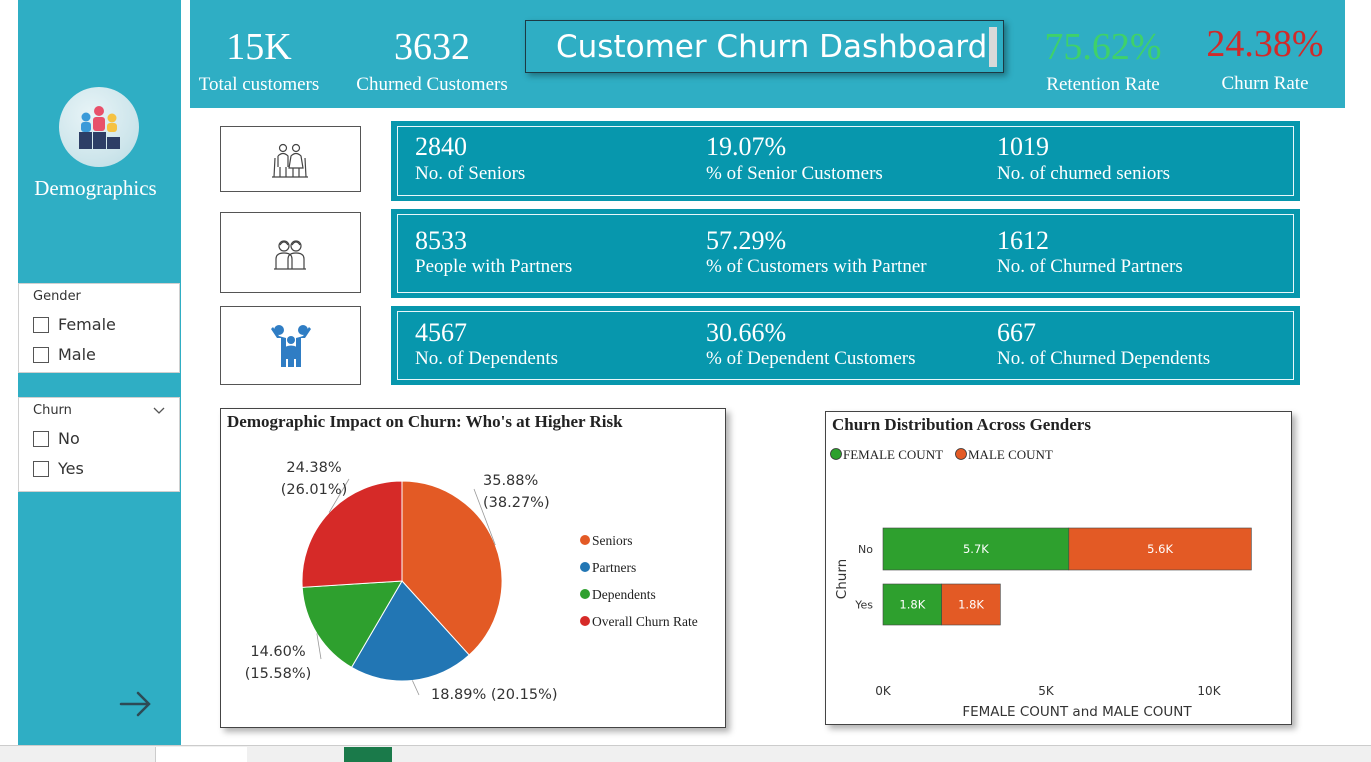 The width and height of the screenshot is (1371, 762). I want to click on no-option-label: No, so click(69, 438).